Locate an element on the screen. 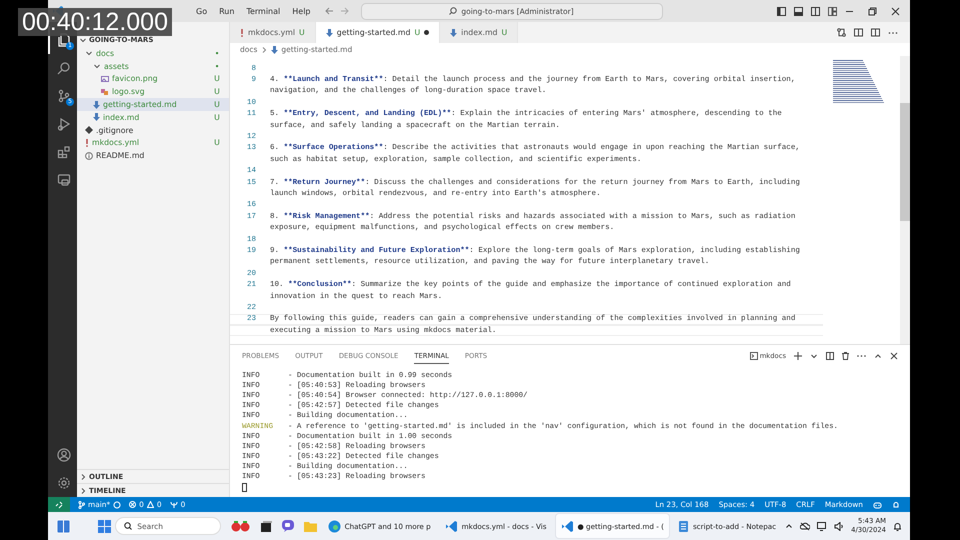  start-icon is located at coordinates (105, 526).